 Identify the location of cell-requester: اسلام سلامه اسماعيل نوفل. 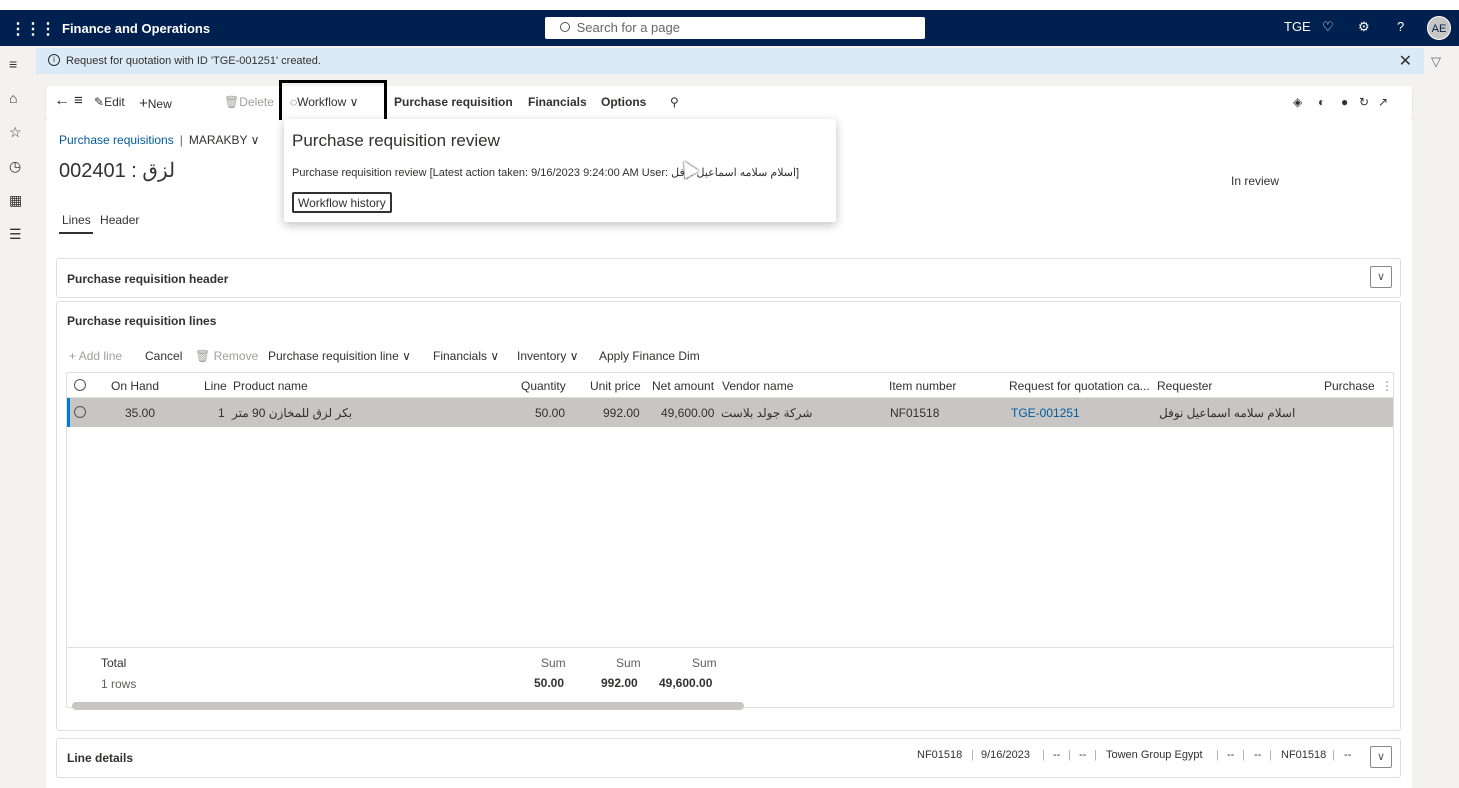
(1227, 413).